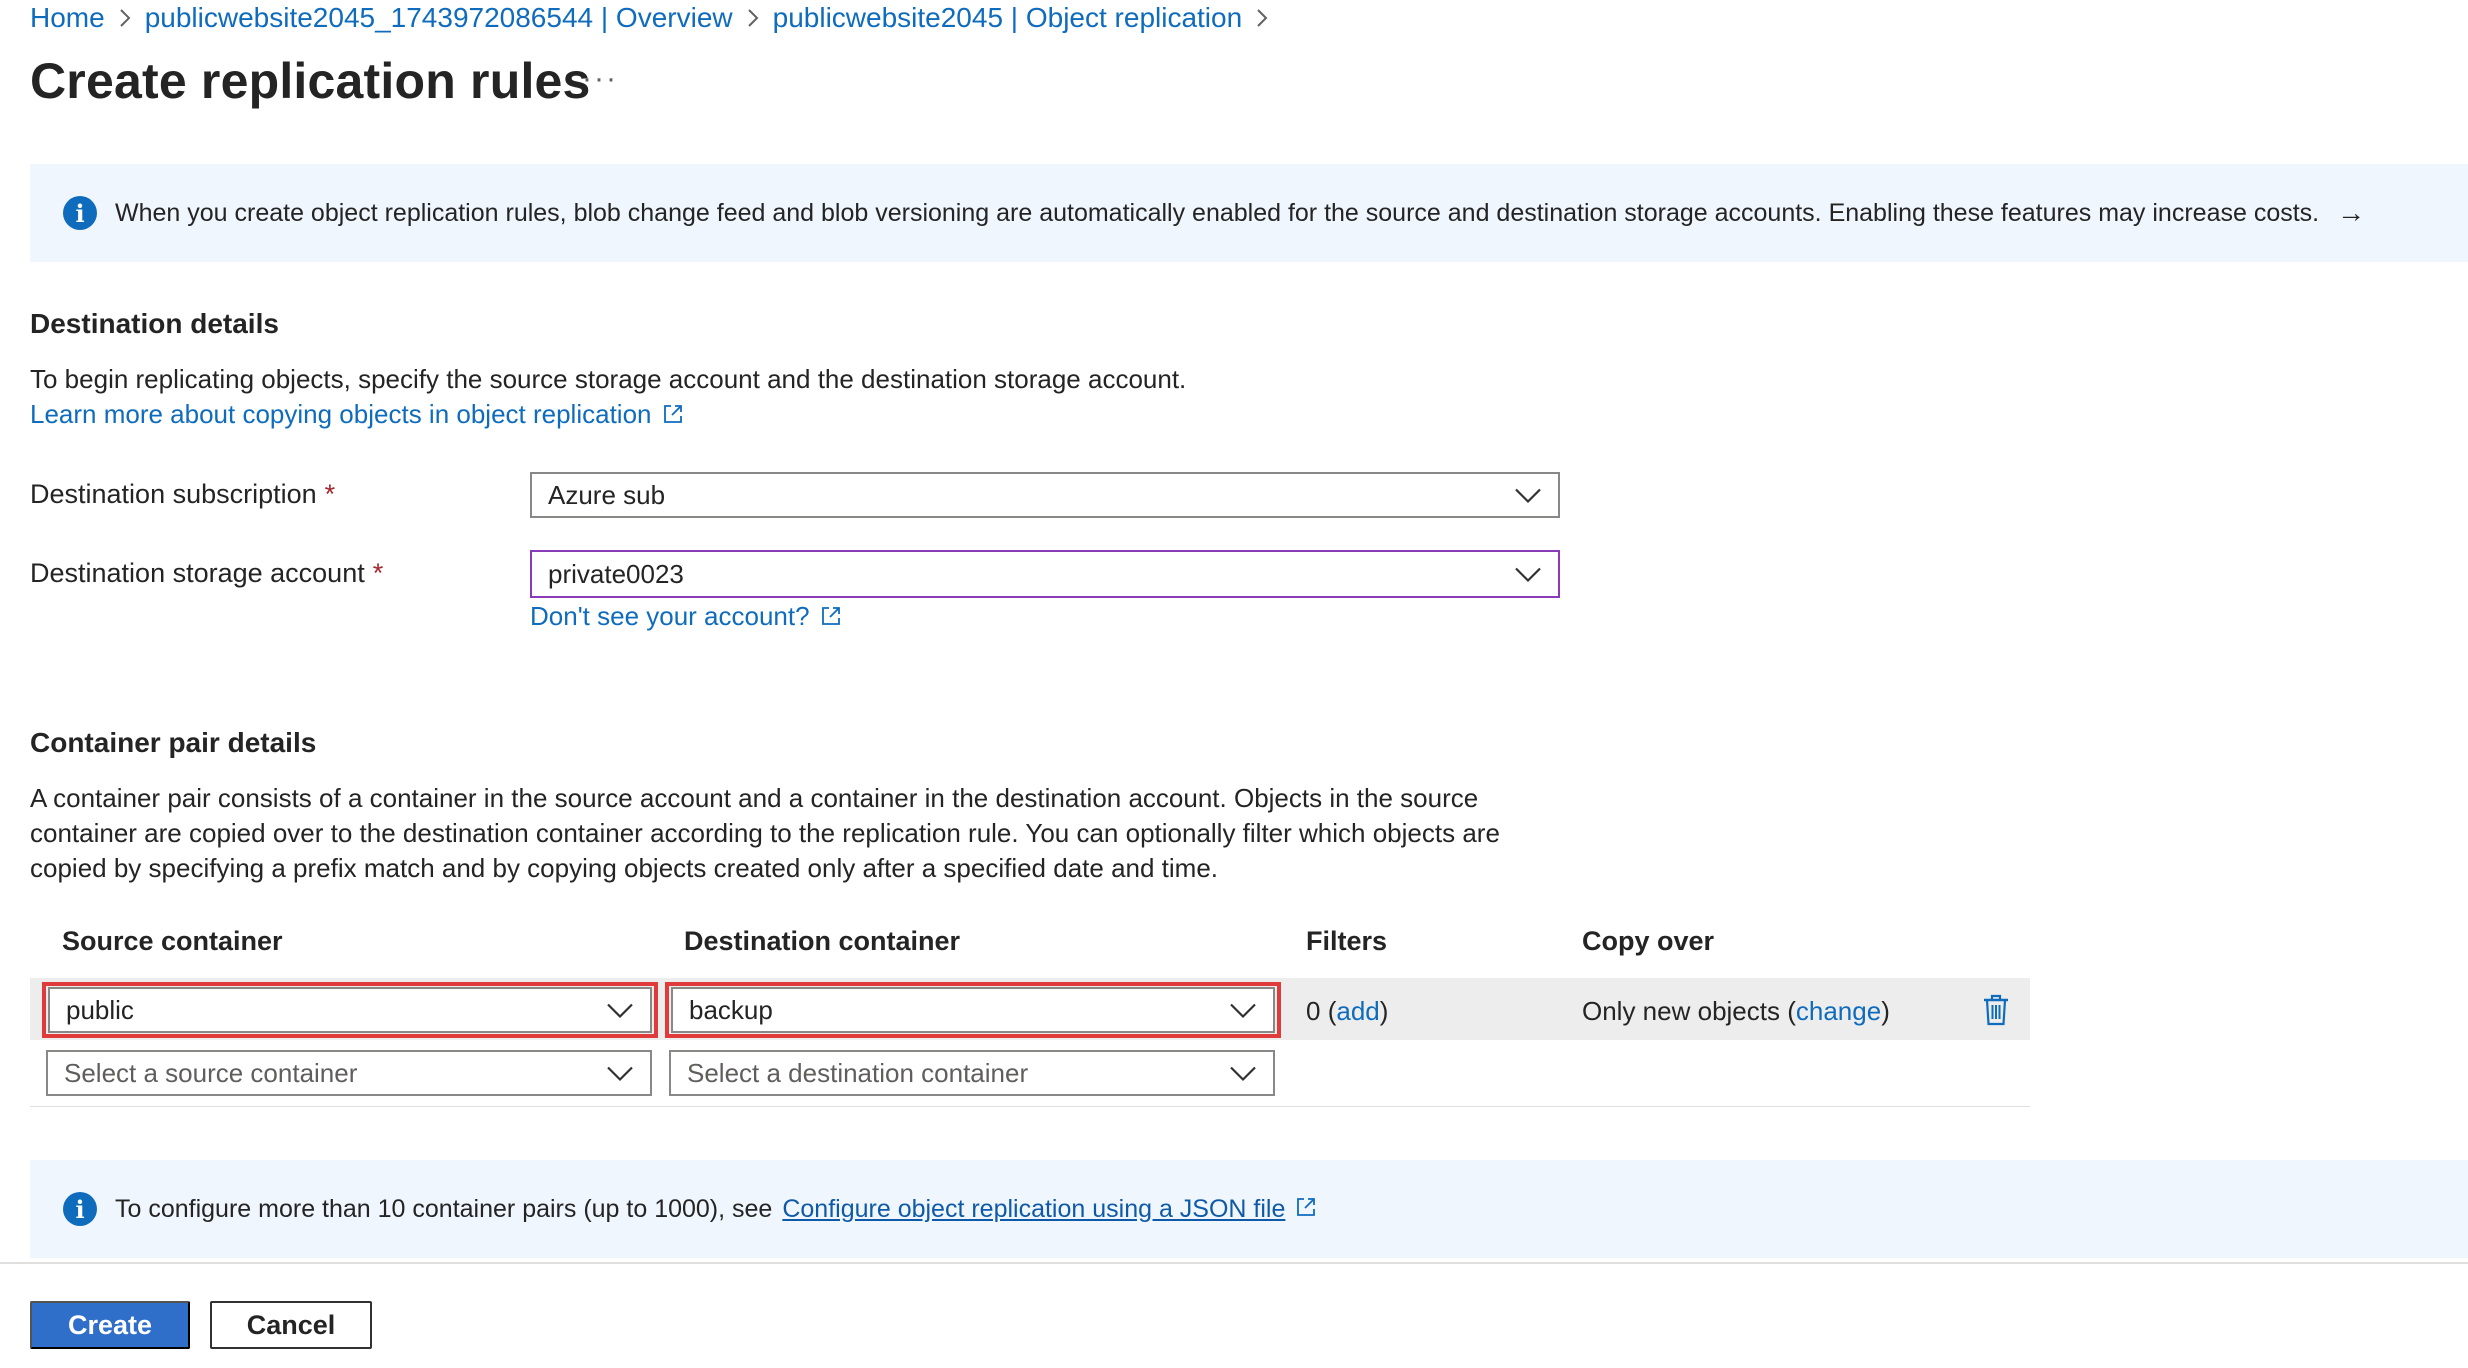 This screenshot has height=1368, width=2468. I want to click on copy-over-cell: Only new objects (change), so click(1736, 1011).